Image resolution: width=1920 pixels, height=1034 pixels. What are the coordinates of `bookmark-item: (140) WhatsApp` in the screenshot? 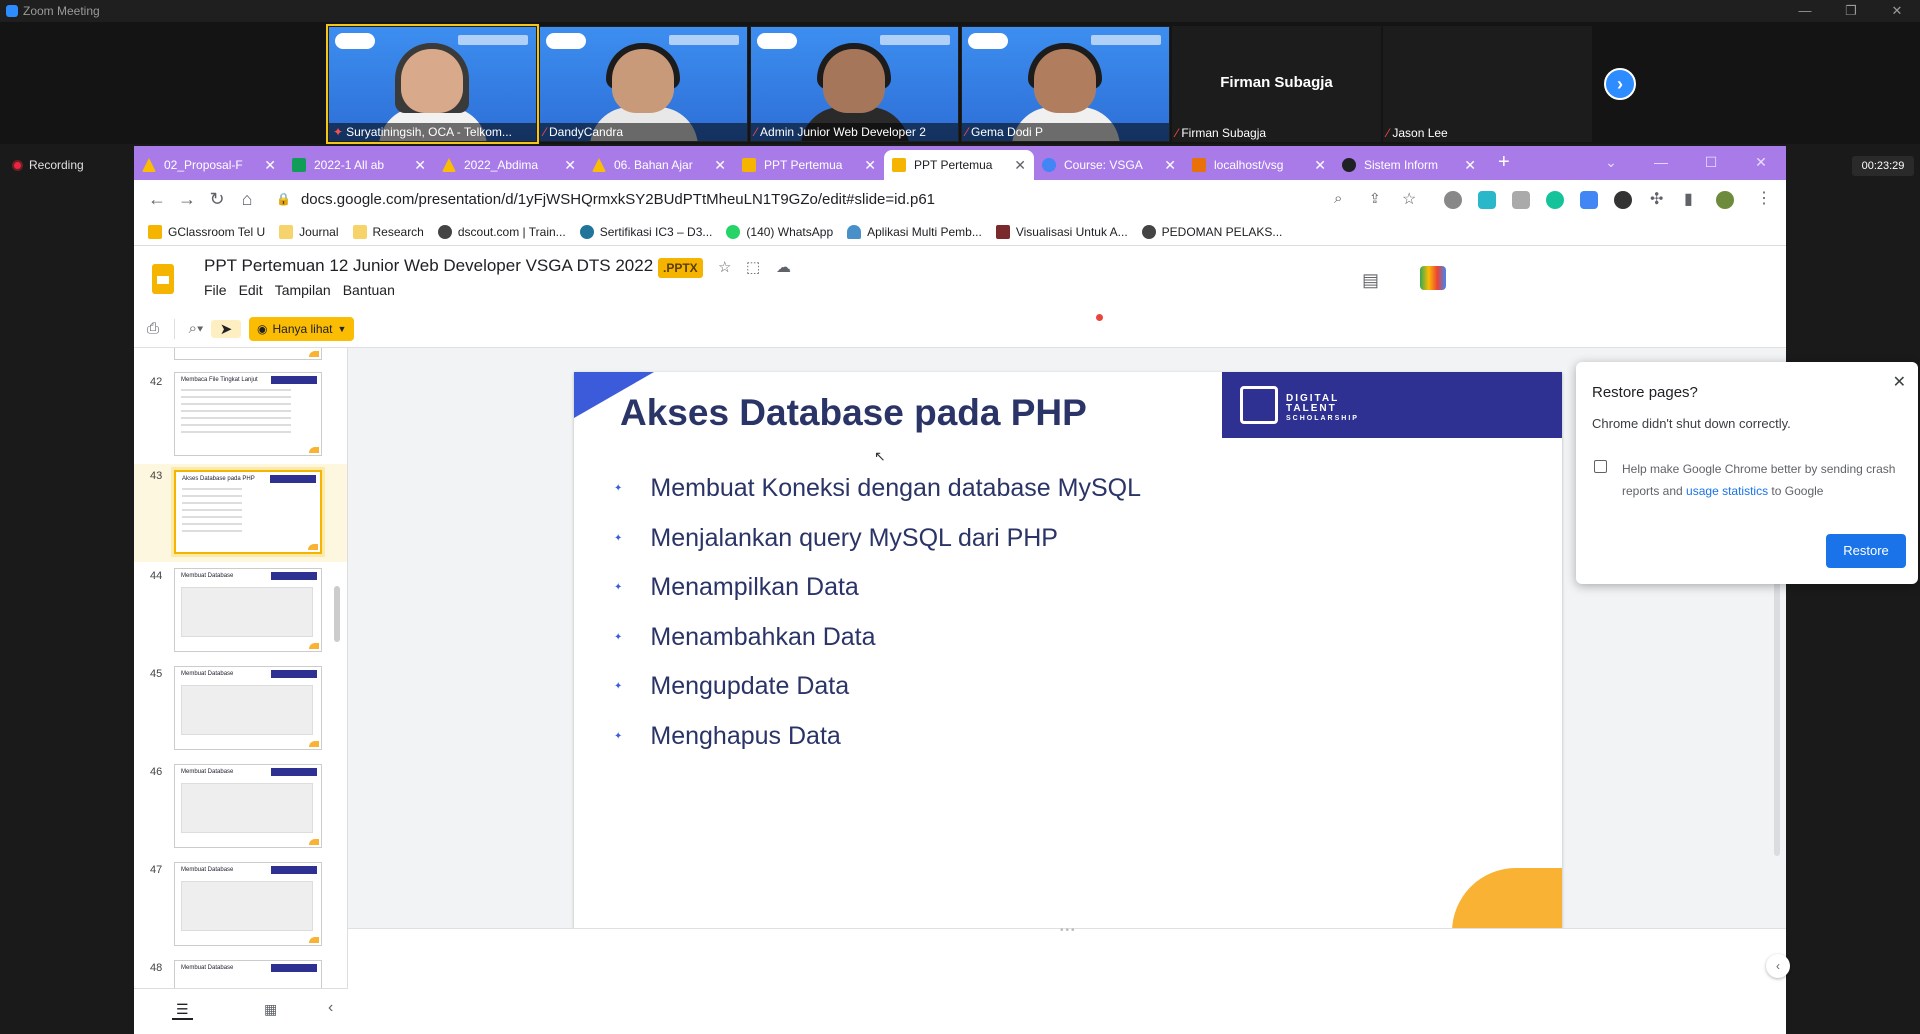 It's located at (779, 231).